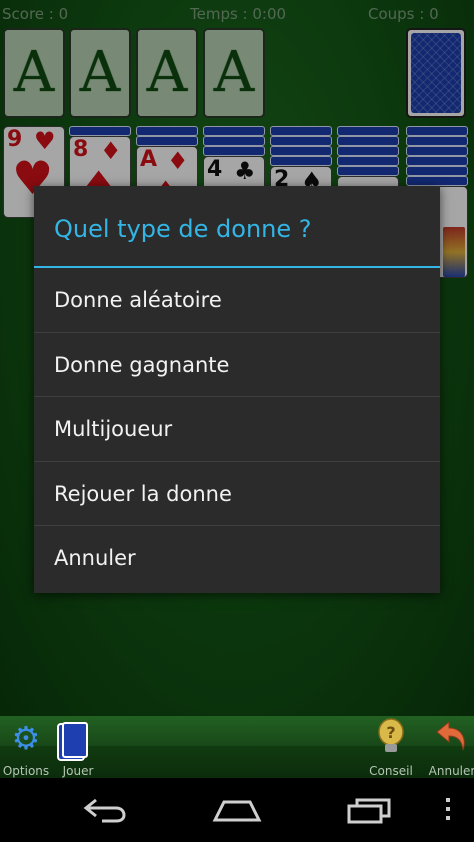 The width and height of the screenshot is (474, 842). What do you see at coordinates (448, 812) in the screenshot?
I see `overflow-menu-icon` at bounding box center [448, 812].